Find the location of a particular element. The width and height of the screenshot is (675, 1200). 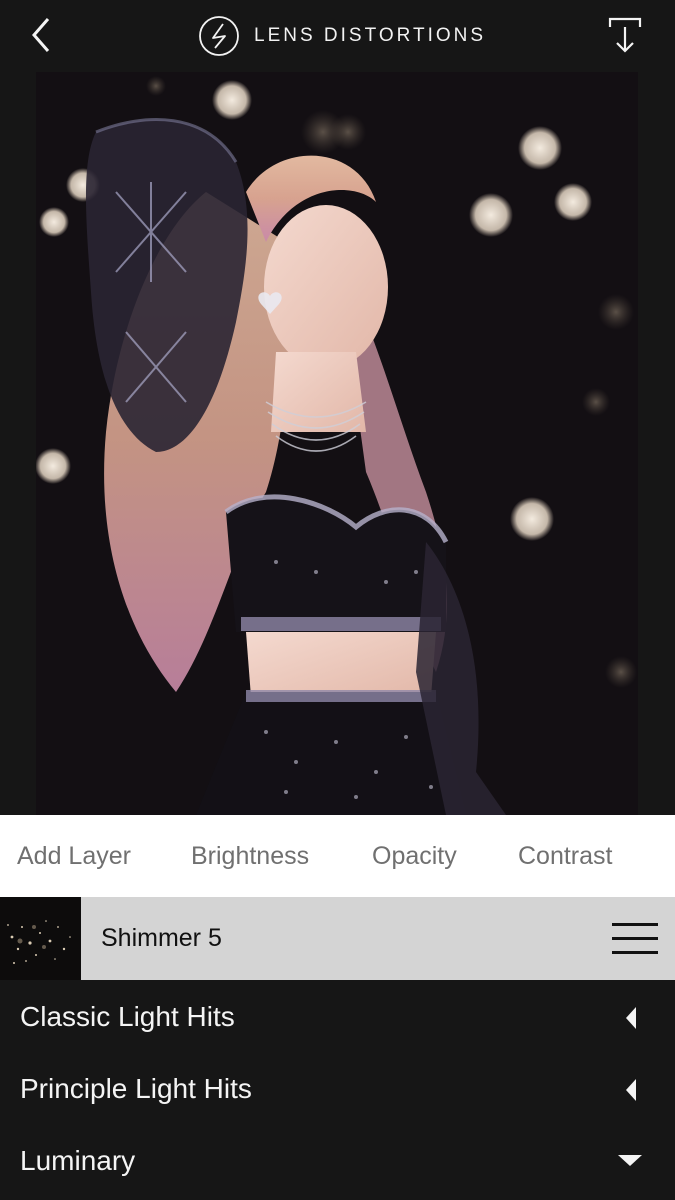

active-layer-row: Shimmer 5 is located at coordinates (337, 938).